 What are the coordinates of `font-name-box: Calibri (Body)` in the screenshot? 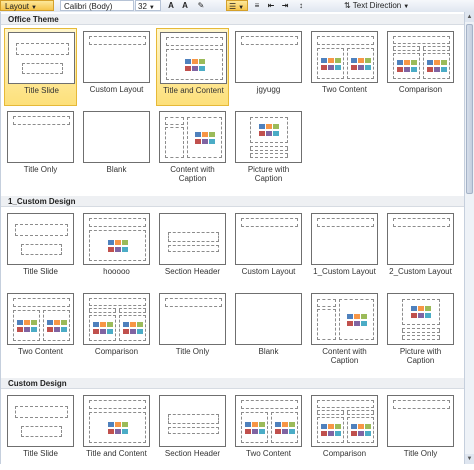 It's located at (97, 5).